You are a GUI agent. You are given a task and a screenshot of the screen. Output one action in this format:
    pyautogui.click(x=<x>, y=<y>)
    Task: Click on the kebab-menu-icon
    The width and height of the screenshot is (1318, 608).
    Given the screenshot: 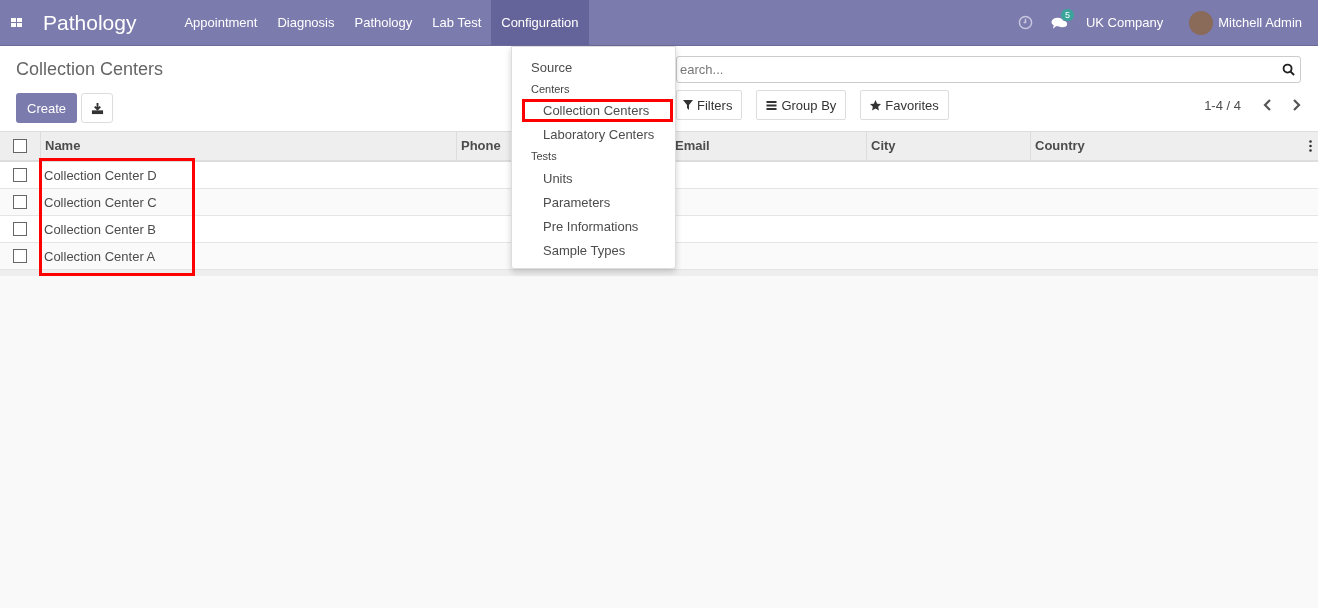 What is the action you would take?
    pyautogui.click(x=1310, y=146)
    